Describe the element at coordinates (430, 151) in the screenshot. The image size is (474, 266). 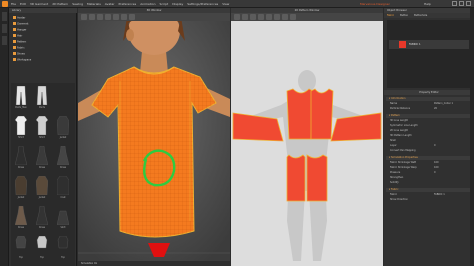
I see `property-row: Convert Pen Mapping` at that location.